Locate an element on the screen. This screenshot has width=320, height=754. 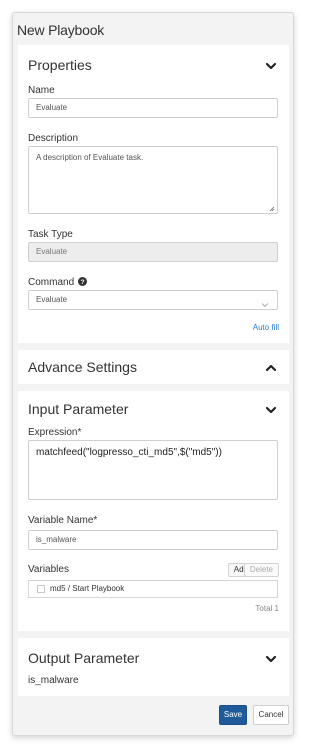
select-chevron-icon is located at coordinates (265, 302).